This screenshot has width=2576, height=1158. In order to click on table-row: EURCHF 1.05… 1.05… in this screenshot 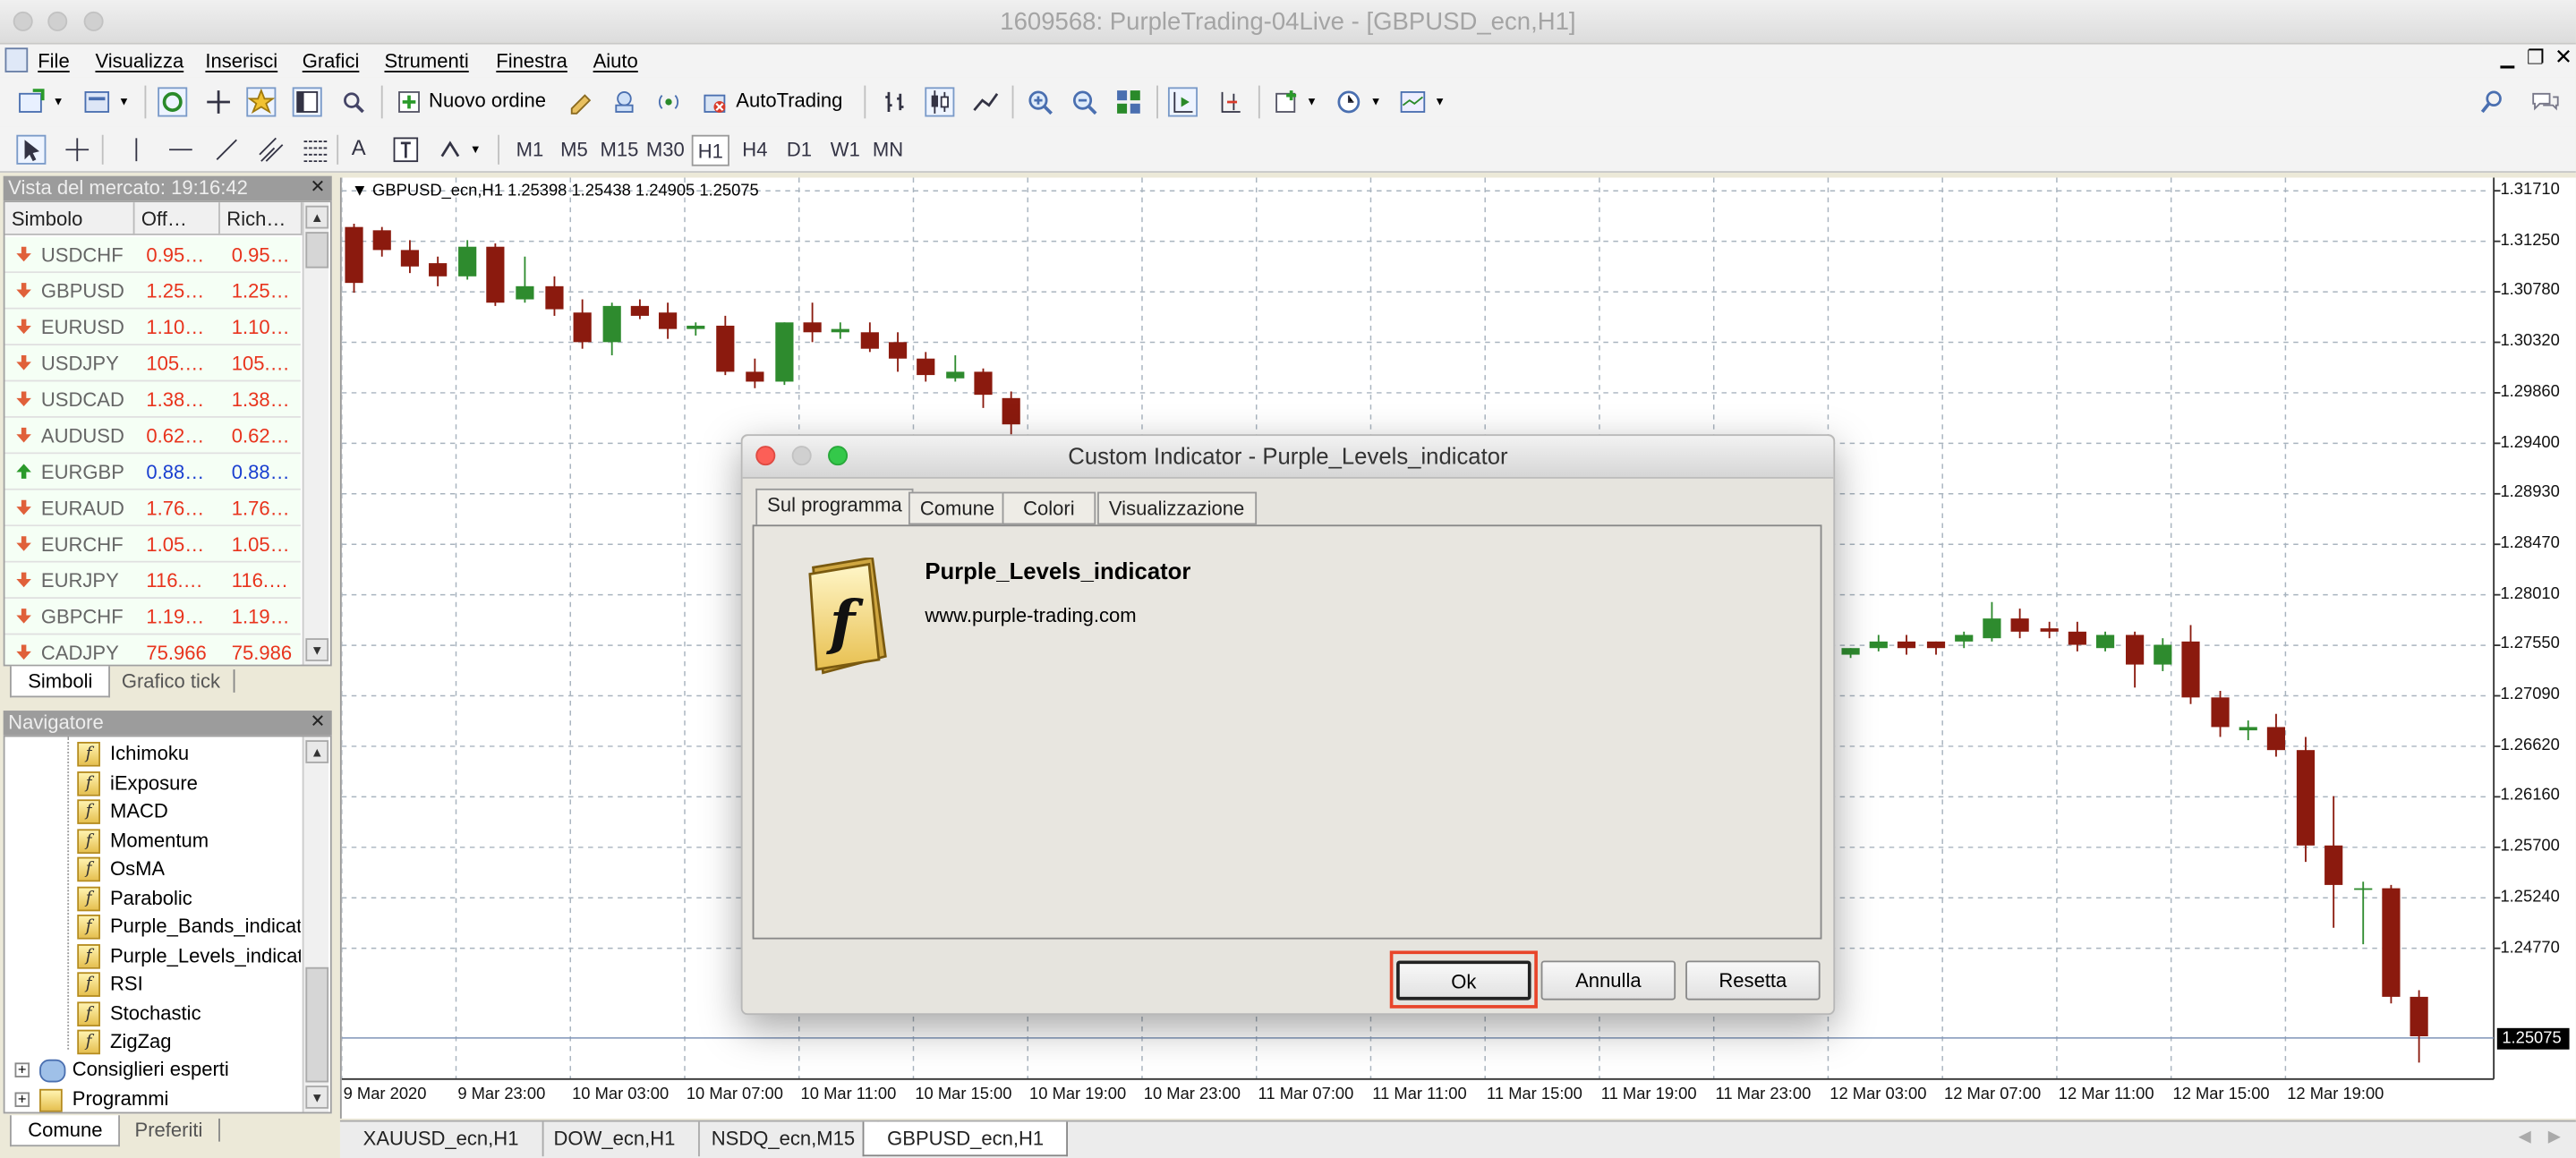, I will do `click(152, 544)`.